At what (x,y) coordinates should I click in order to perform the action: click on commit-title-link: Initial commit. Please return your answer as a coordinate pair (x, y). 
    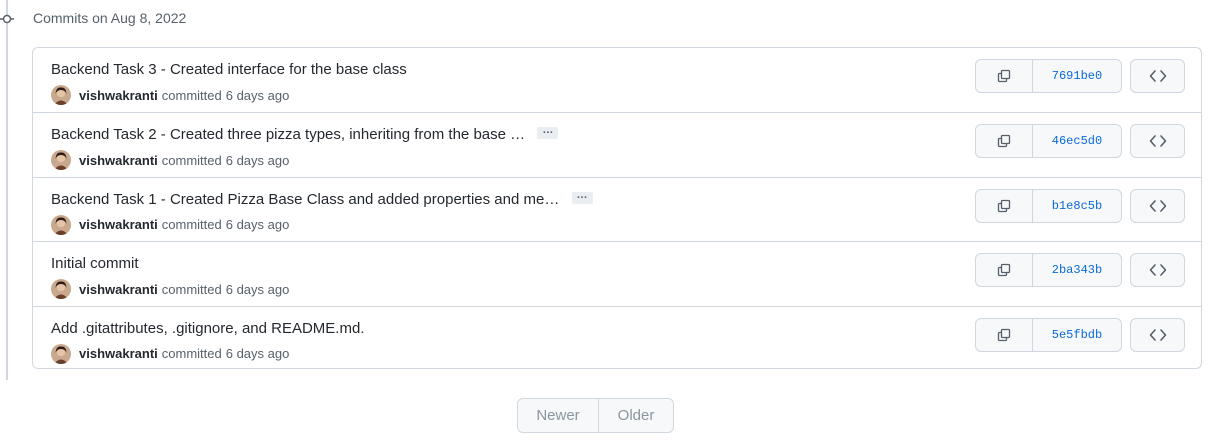
    Looking at the image, I should click on (95, 263).